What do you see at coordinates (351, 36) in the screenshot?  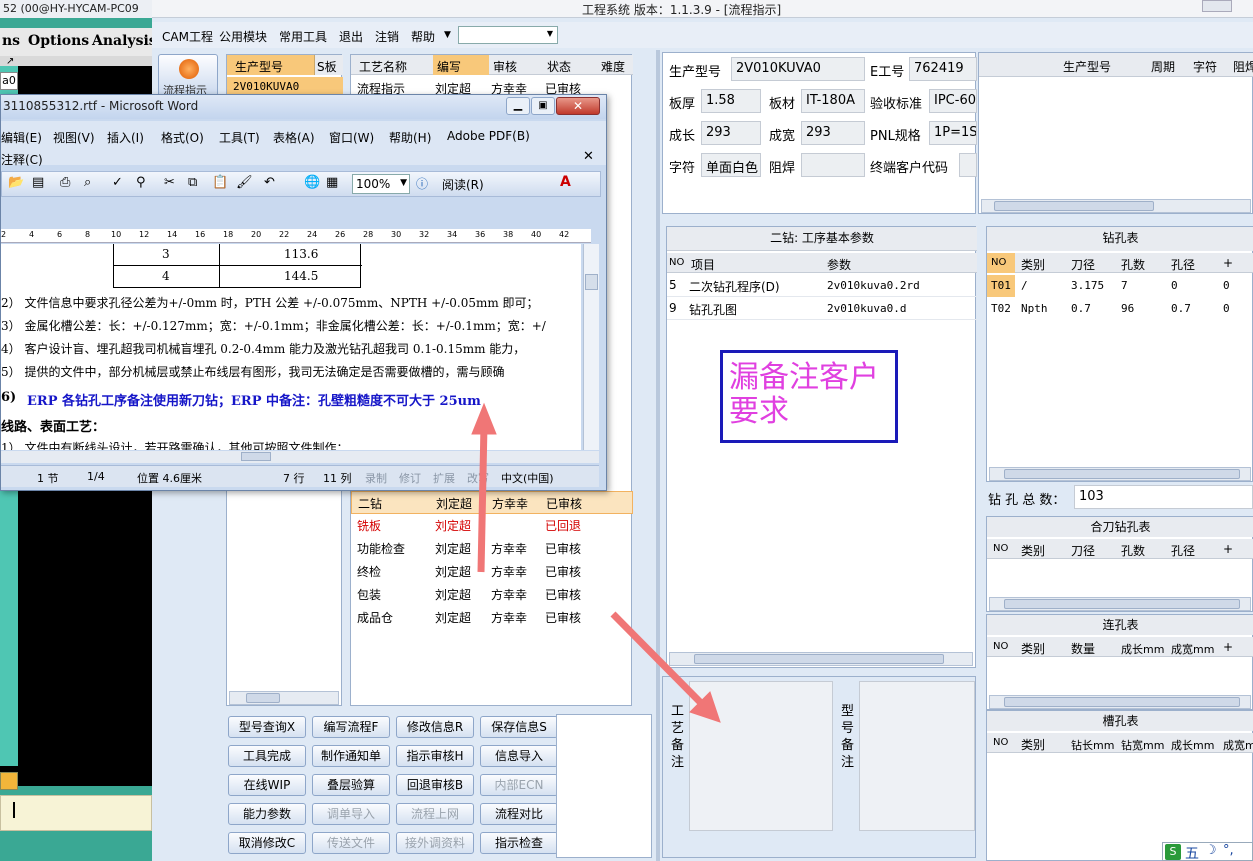 I see `menu-exit: 退出` at bounding box center [351, 36].